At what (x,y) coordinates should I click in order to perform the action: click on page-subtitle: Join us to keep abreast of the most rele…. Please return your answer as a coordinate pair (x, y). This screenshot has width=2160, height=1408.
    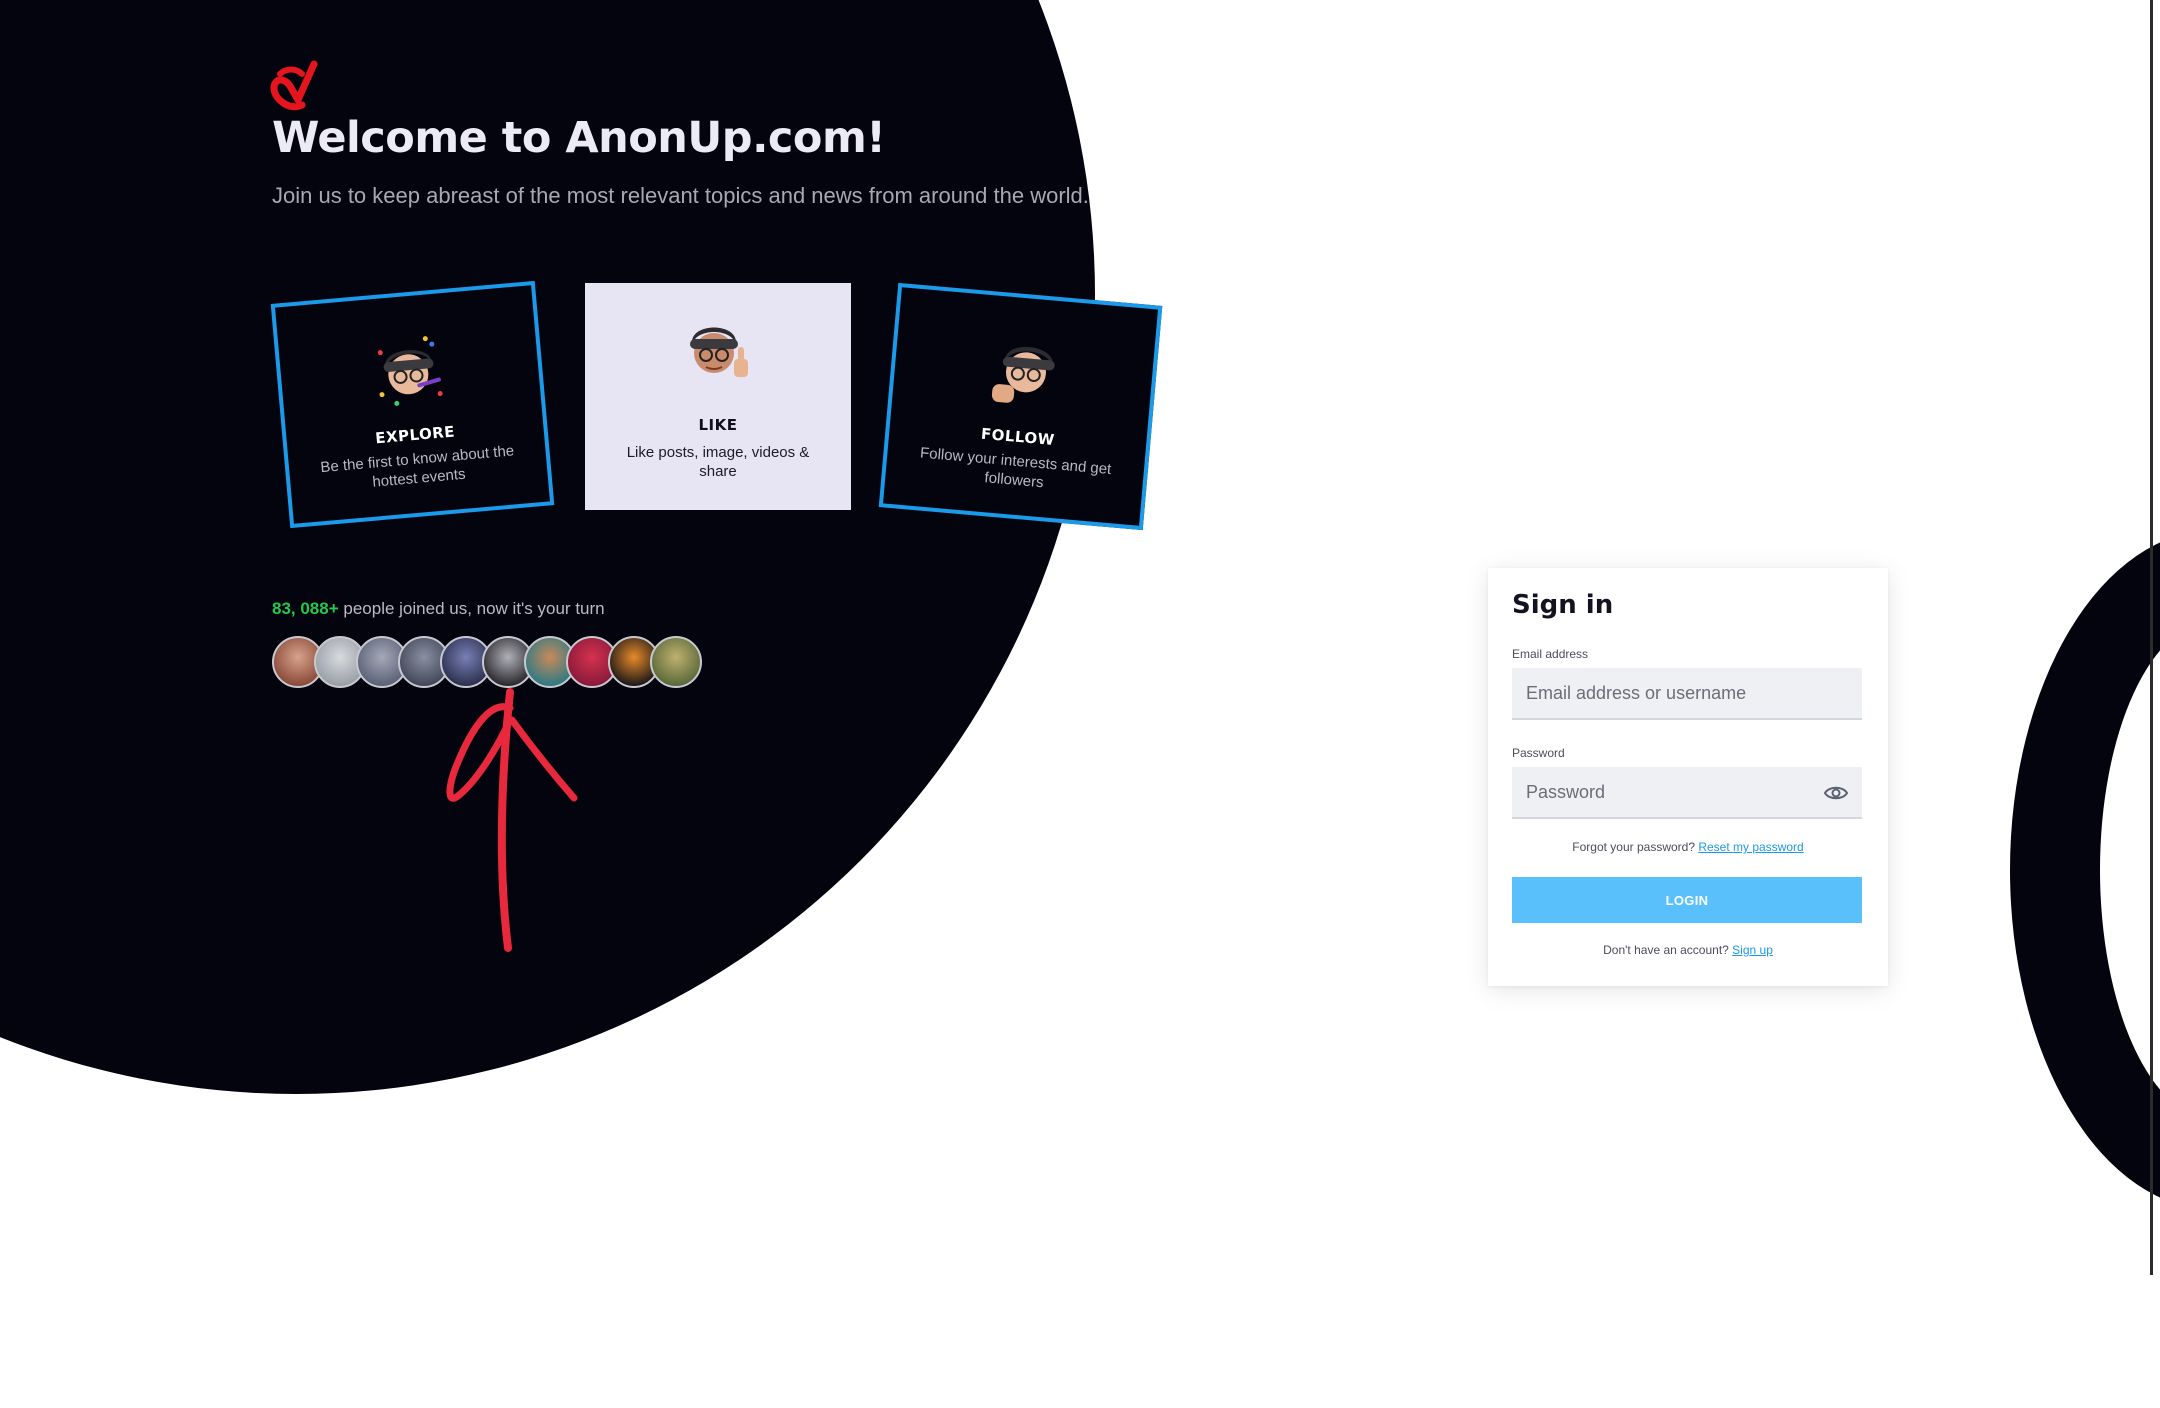
    Looking at the image, I should click on (680, 195).